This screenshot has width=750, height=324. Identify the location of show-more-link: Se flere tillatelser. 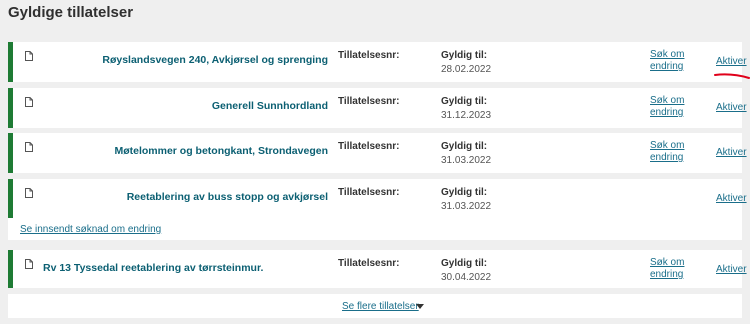
(380, 306).